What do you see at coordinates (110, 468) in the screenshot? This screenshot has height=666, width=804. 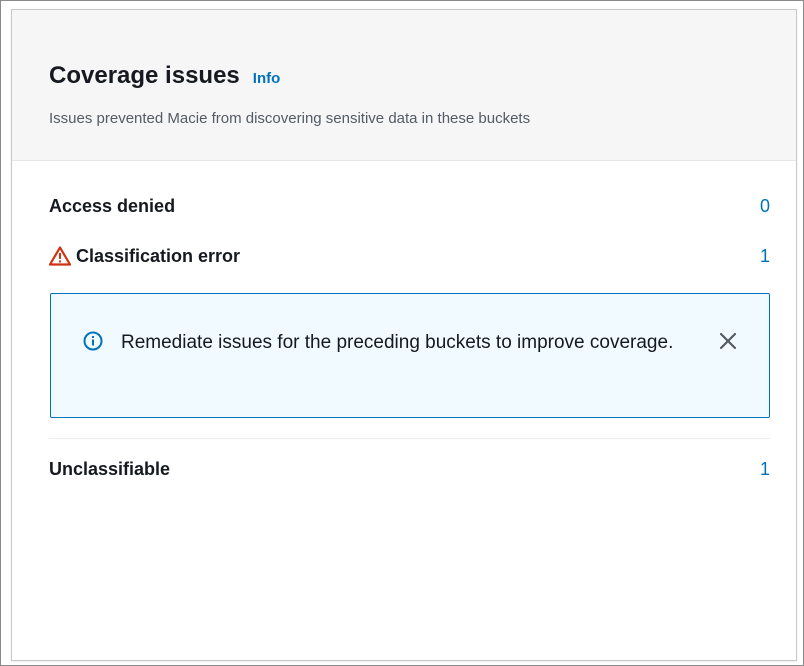 I see `row-label: Unclassifiable` at bounding box center [110, 468].